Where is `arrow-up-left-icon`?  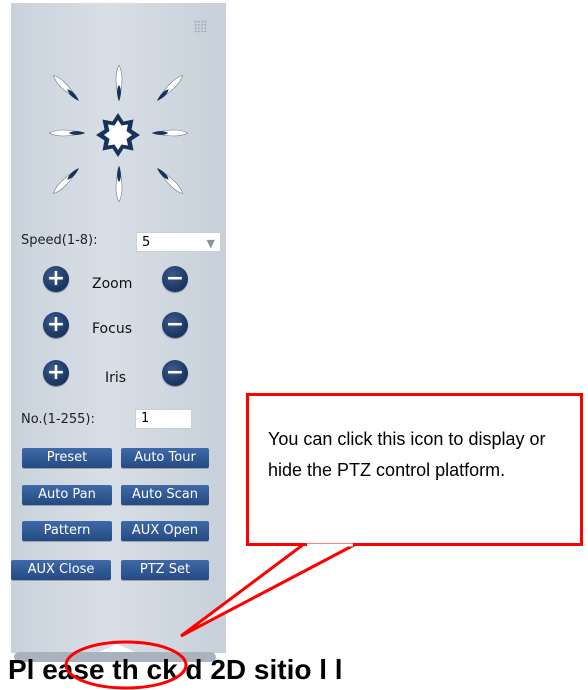 arrow-up-left-icon is located at coordinates (65, 87).